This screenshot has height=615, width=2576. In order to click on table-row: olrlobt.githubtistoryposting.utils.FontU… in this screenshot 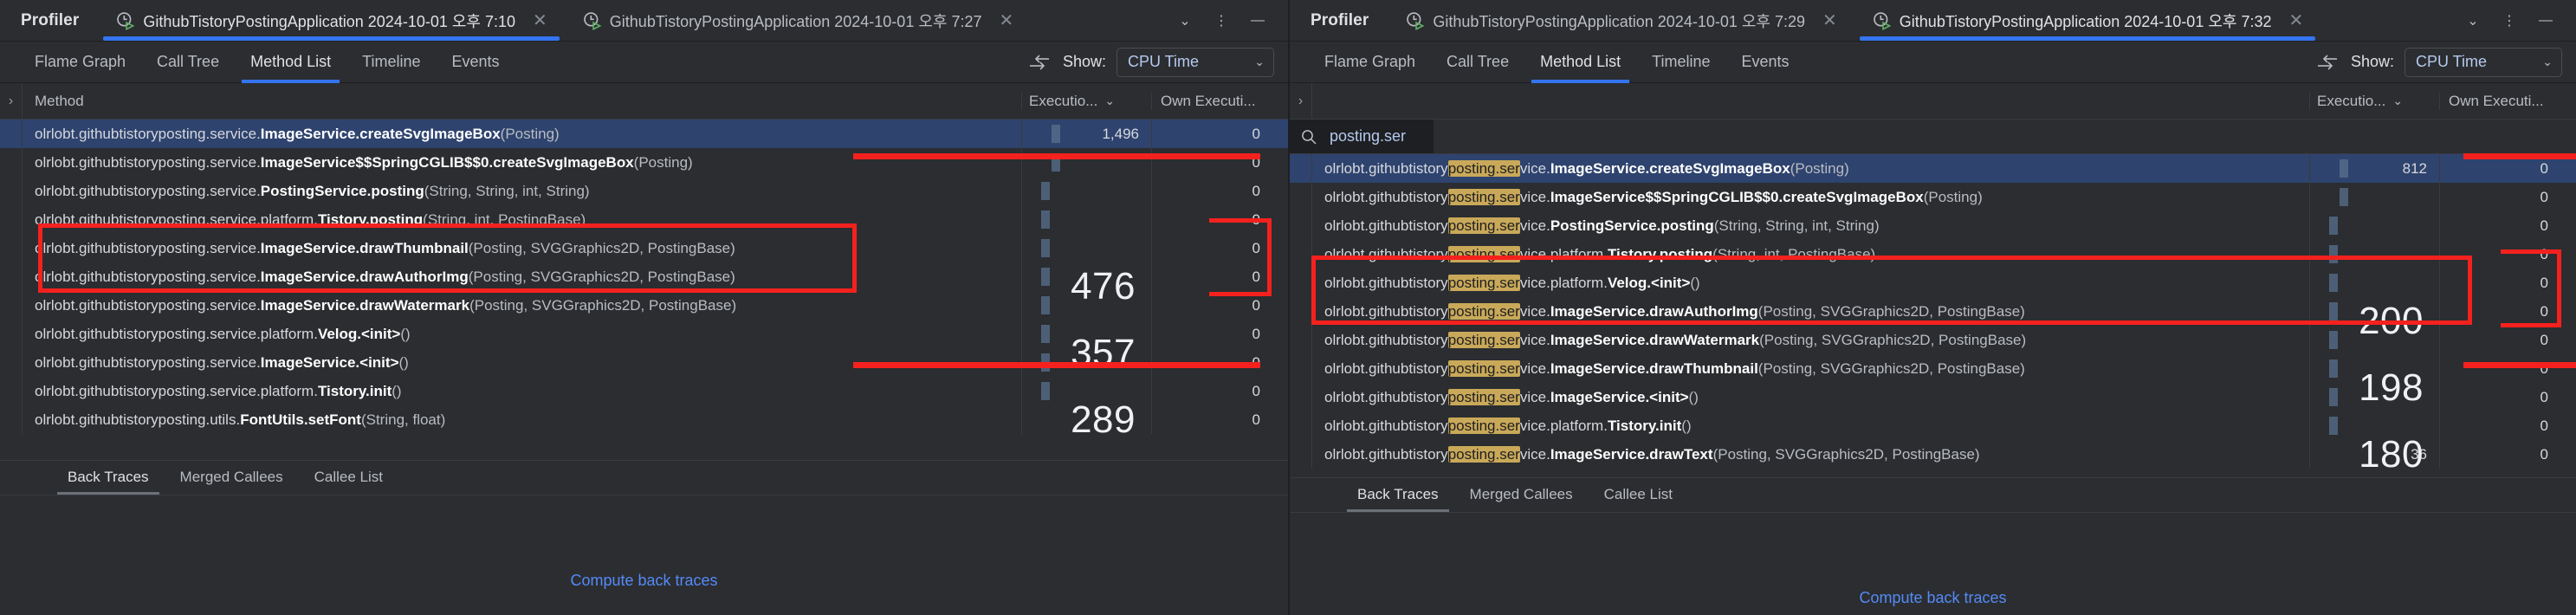, I will do `click(644, 419)`.